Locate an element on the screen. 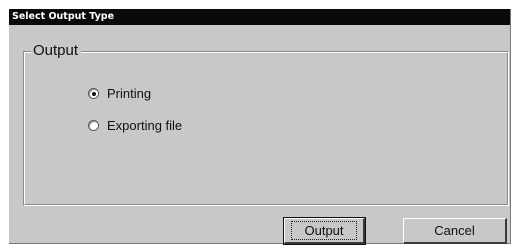  cancel-button: Cancel is located at coordinates (455, 231).